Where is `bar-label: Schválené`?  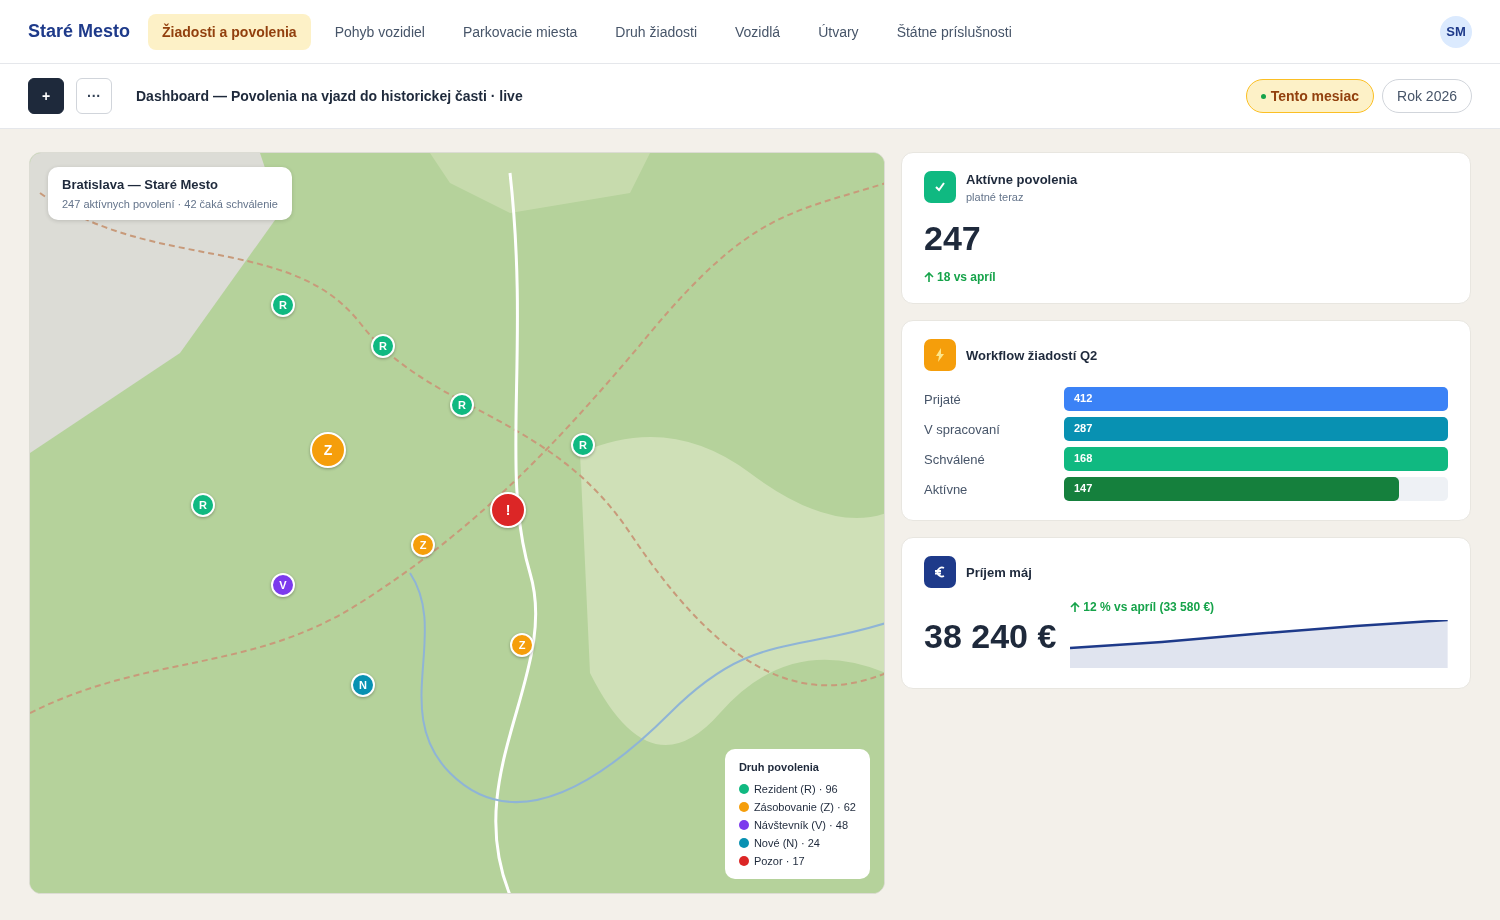 bar-label: Schválené is located at coordinates (955, 459).